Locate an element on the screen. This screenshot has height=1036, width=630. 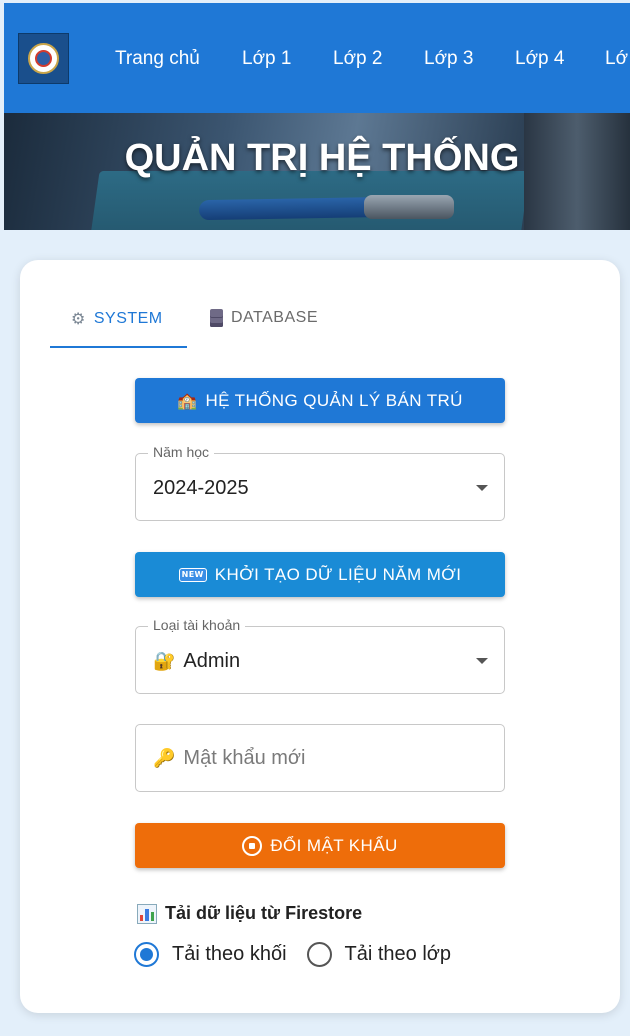
load-mode-radio-group: Tải theo khối Tải theo lớp is located at coordinates (292, 954).